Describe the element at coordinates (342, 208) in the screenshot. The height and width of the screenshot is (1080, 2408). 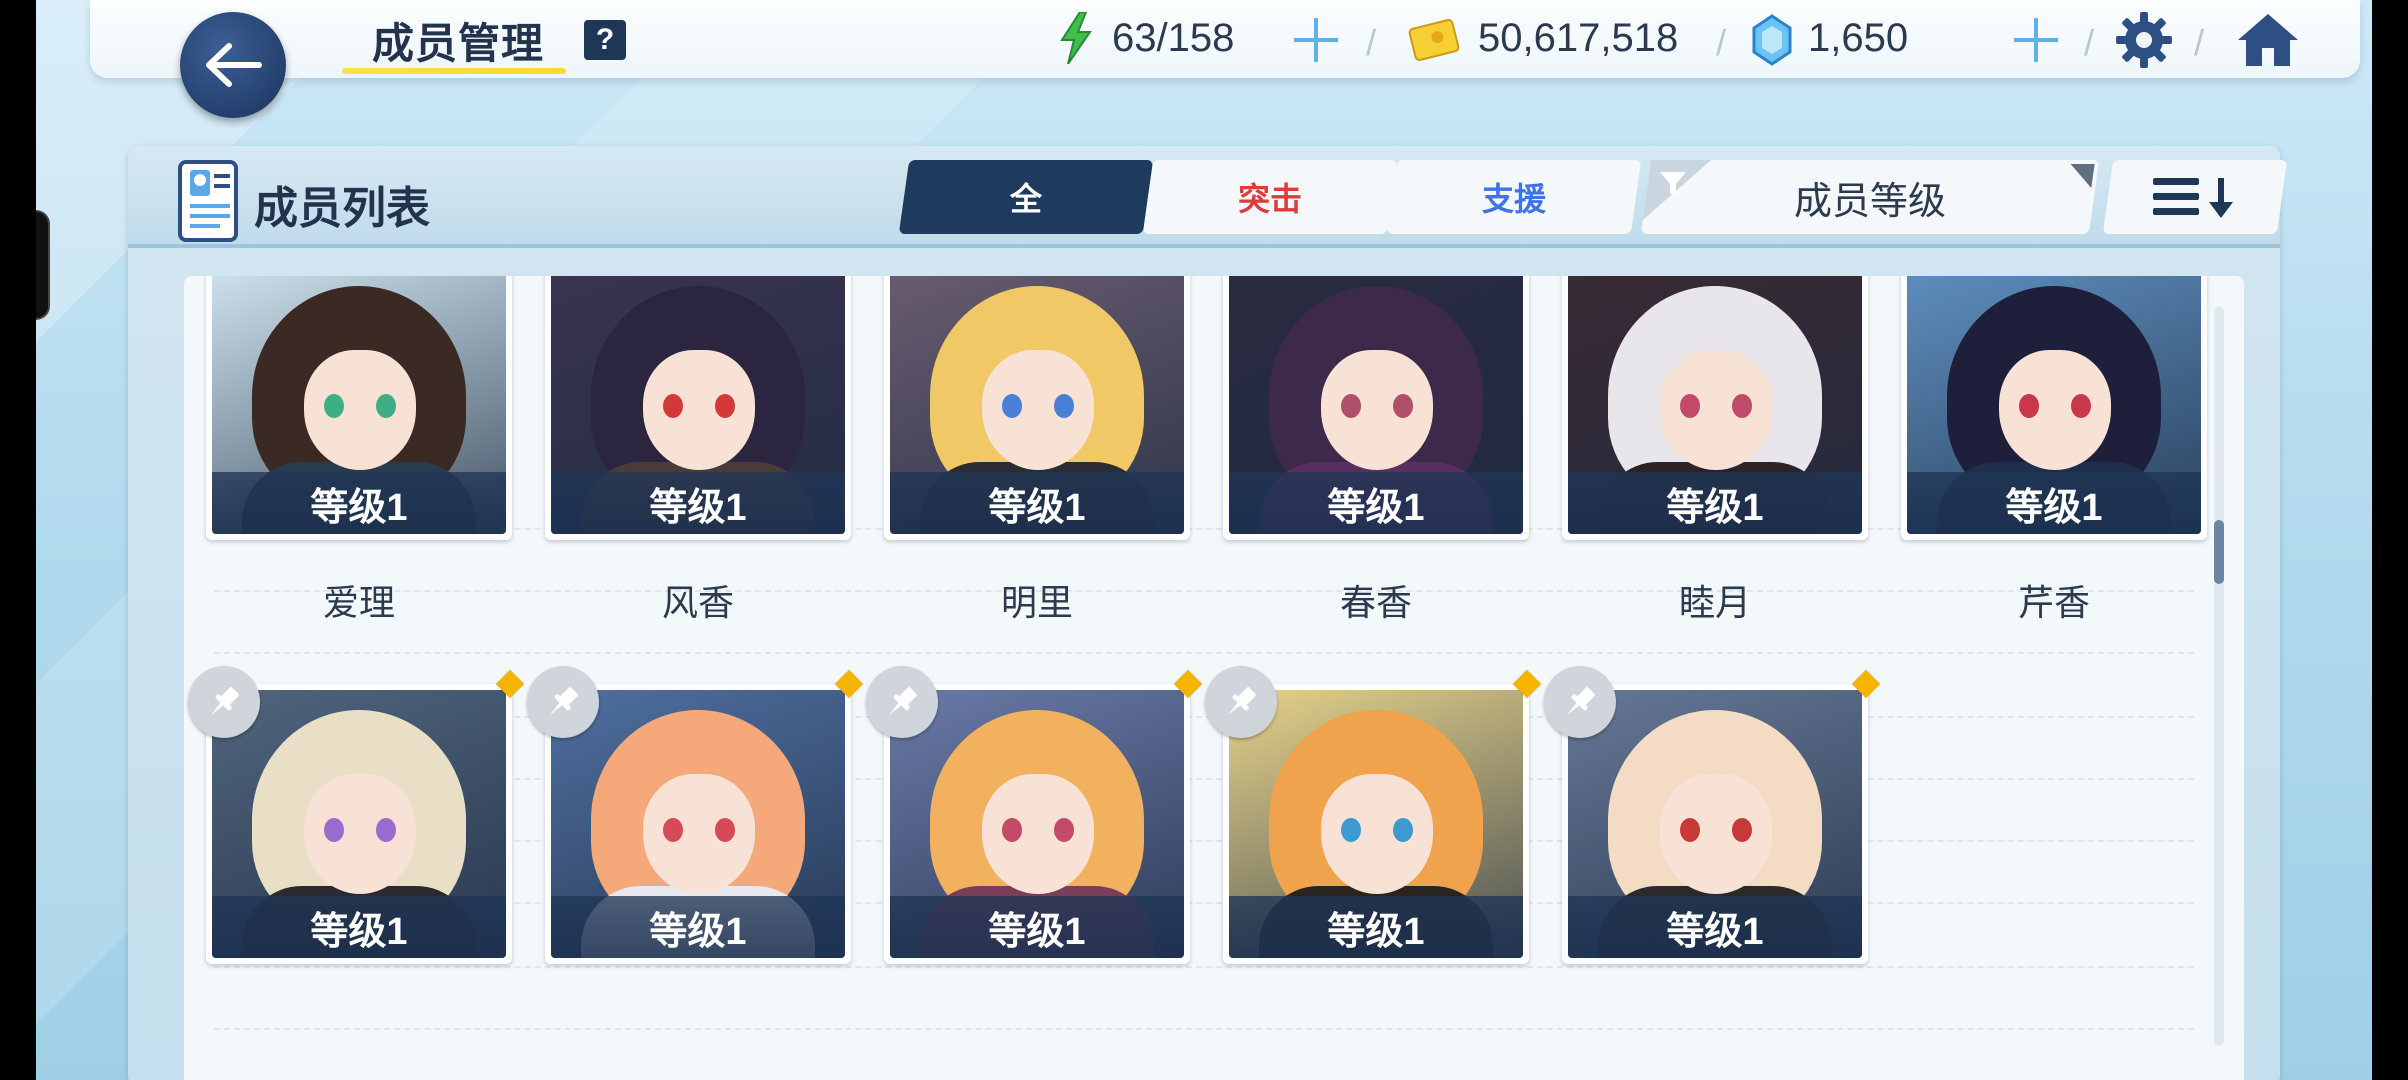
I see `panel-title: 成员列表` at that location.